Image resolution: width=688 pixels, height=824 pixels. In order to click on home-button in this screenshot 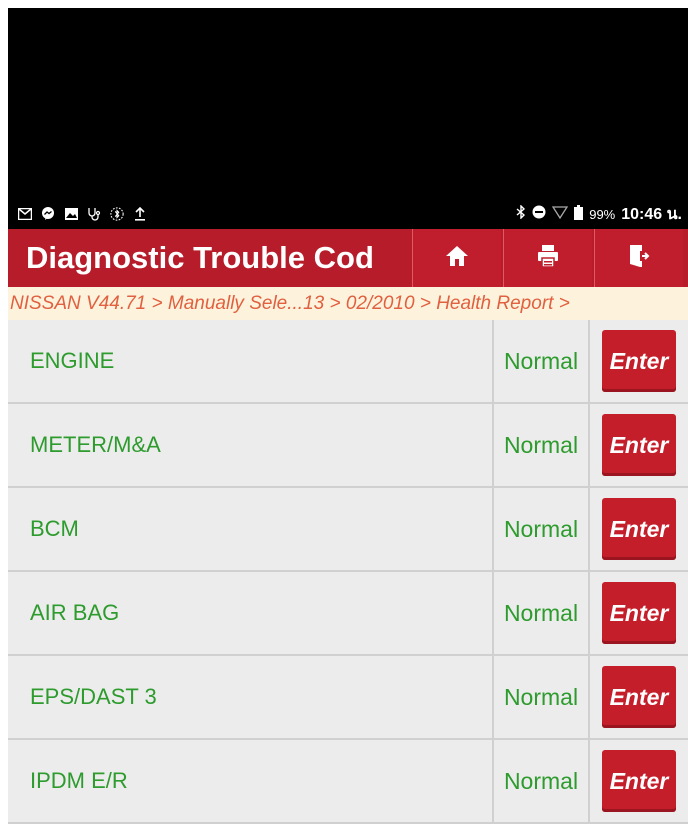, I will do `click(456, 258)`.